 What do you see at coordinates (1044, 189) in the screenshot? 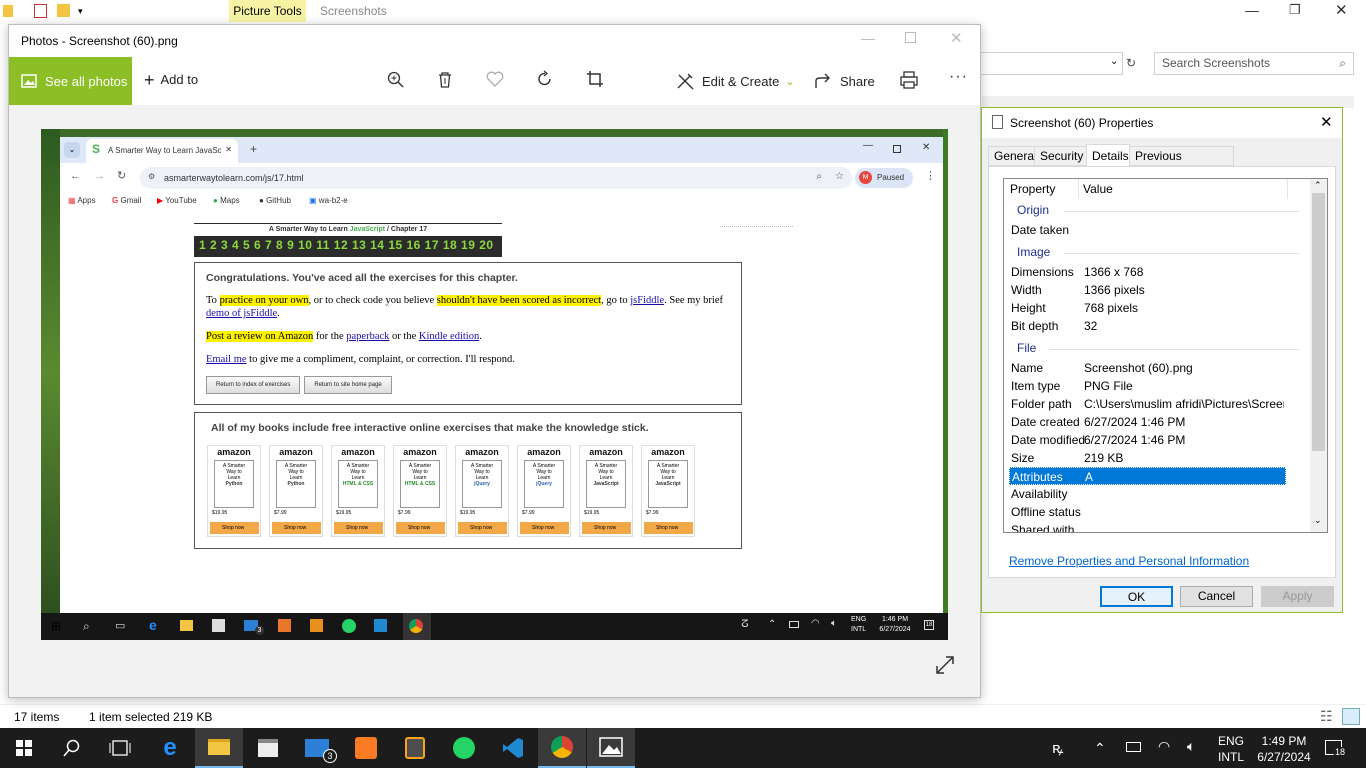
I see `column-property: Property` at bounding box center [1044, 189].